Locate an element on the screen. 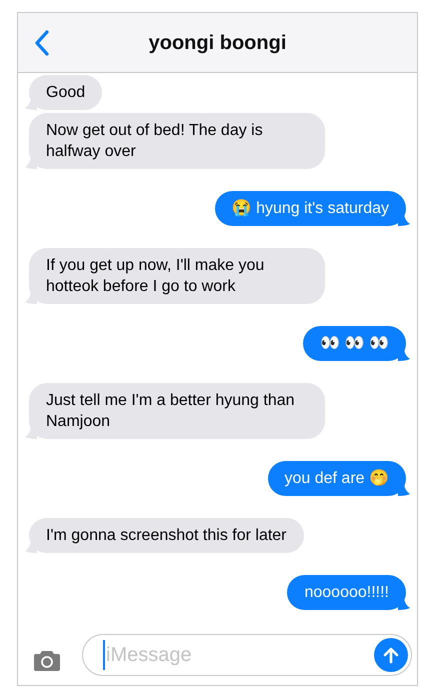  arrow-up-icon is located at coordinates (391, 655).